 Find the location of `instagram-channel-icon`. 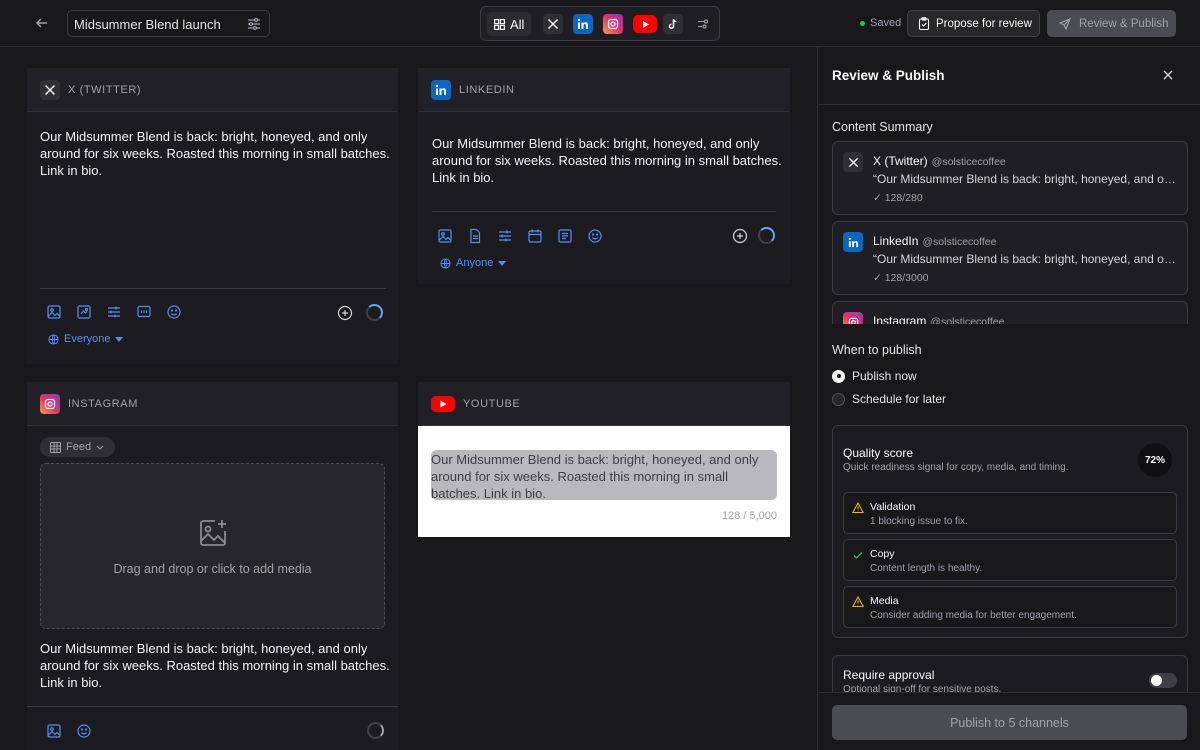

instagram-channel-icon is located at coordinates (613, 24).